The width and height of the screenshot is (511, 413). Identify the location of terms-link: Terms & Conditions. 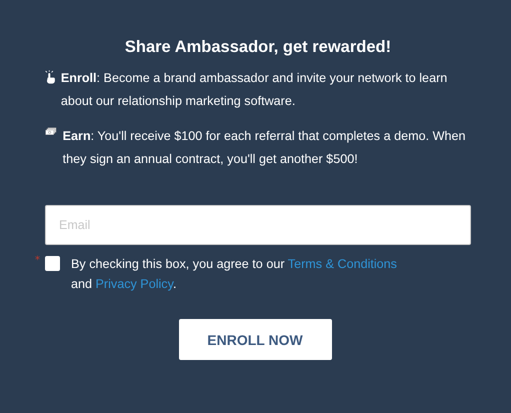
(342, 264).